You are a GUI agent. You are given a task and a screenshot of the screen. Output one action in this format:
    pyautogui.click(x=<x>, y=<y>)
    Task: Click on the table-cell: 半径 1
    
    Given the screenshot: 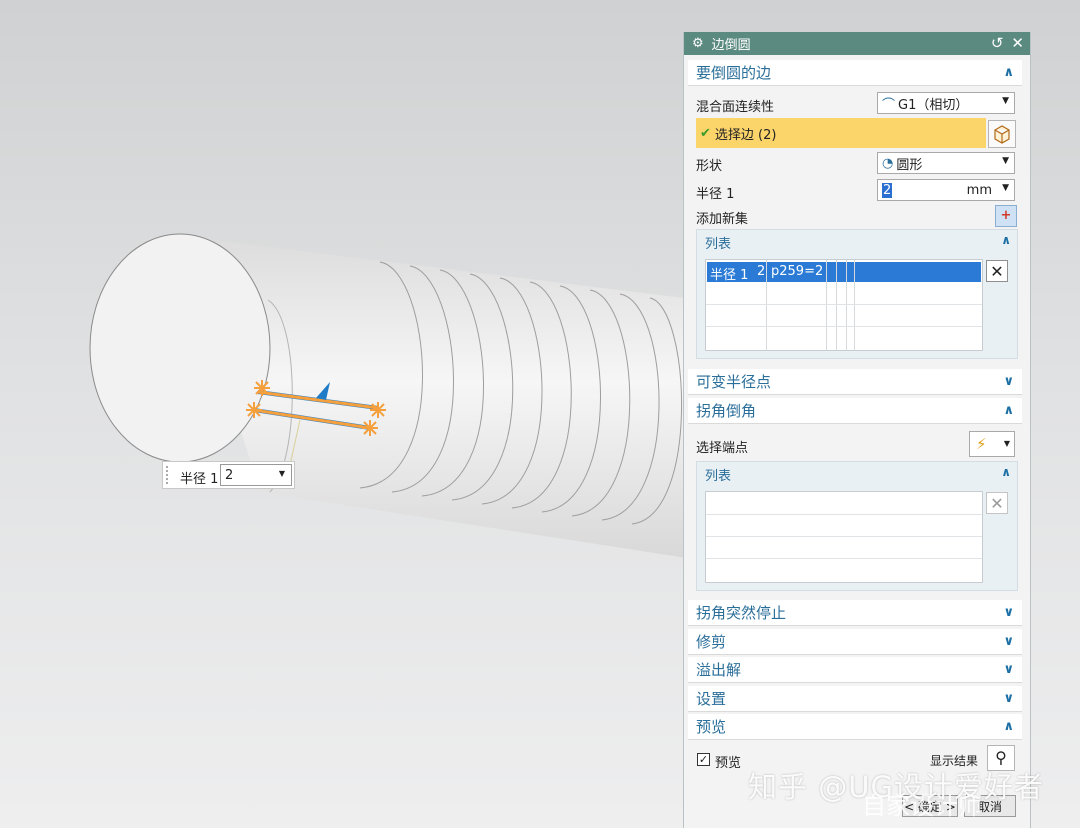 What is the action you would take?
    pyautogui.click(x=729, y=275)
    